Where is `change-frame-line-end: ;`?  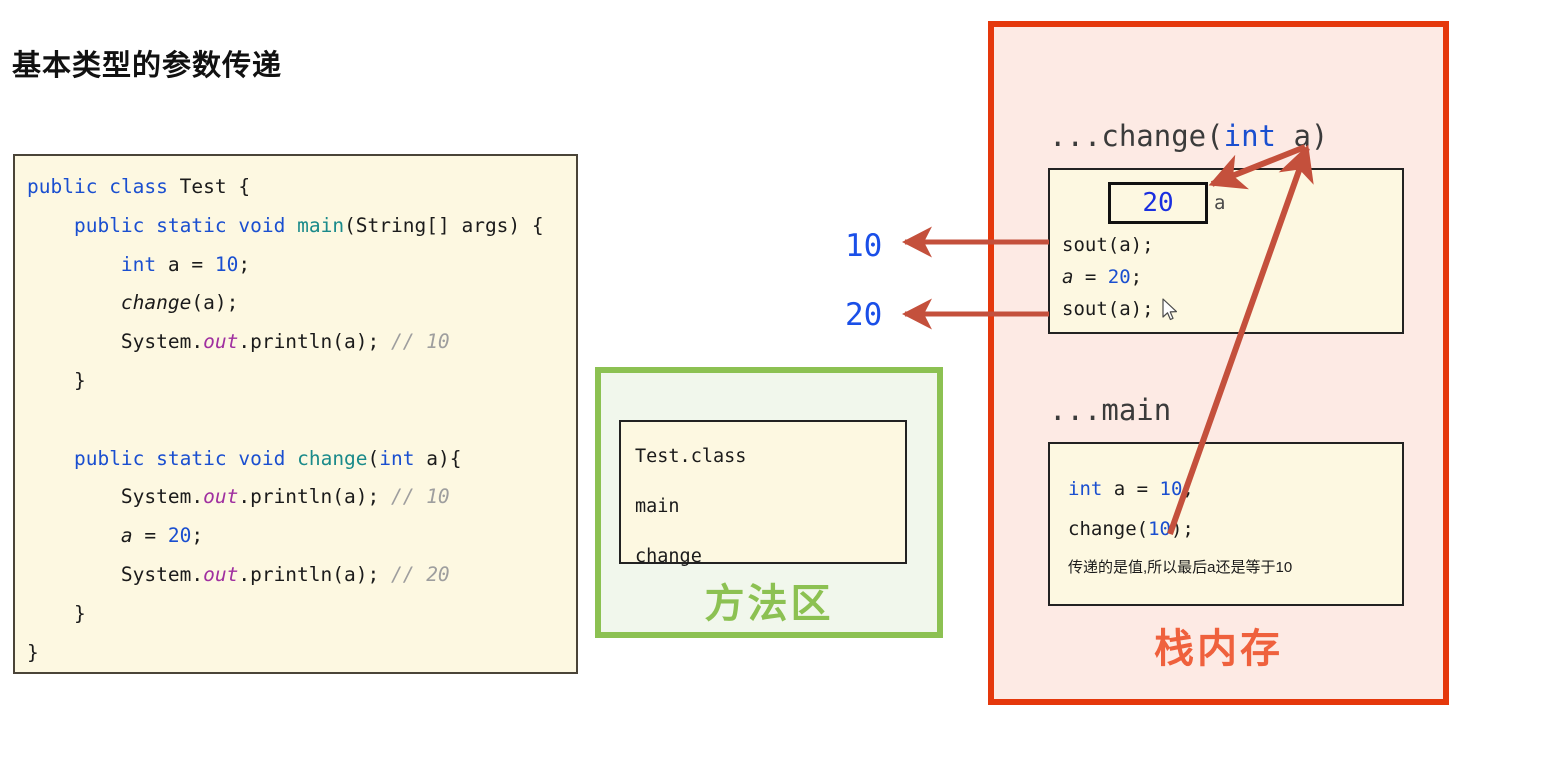 change-frame-line-end: ; is located at coordinates (1136, 277).